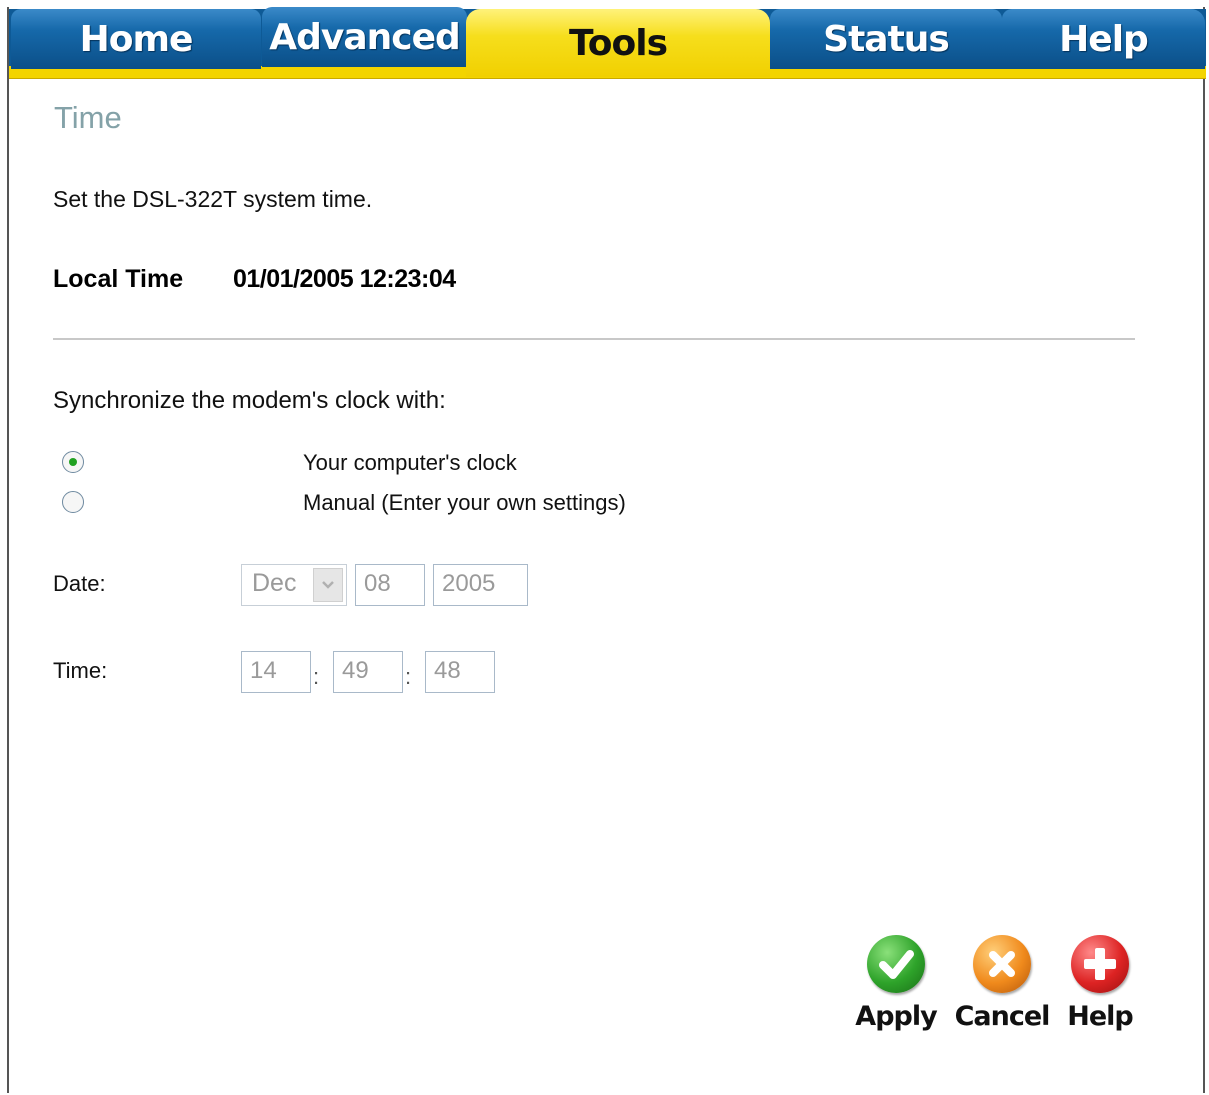  I want to click on apply-button: Apply, so click(896, 983).